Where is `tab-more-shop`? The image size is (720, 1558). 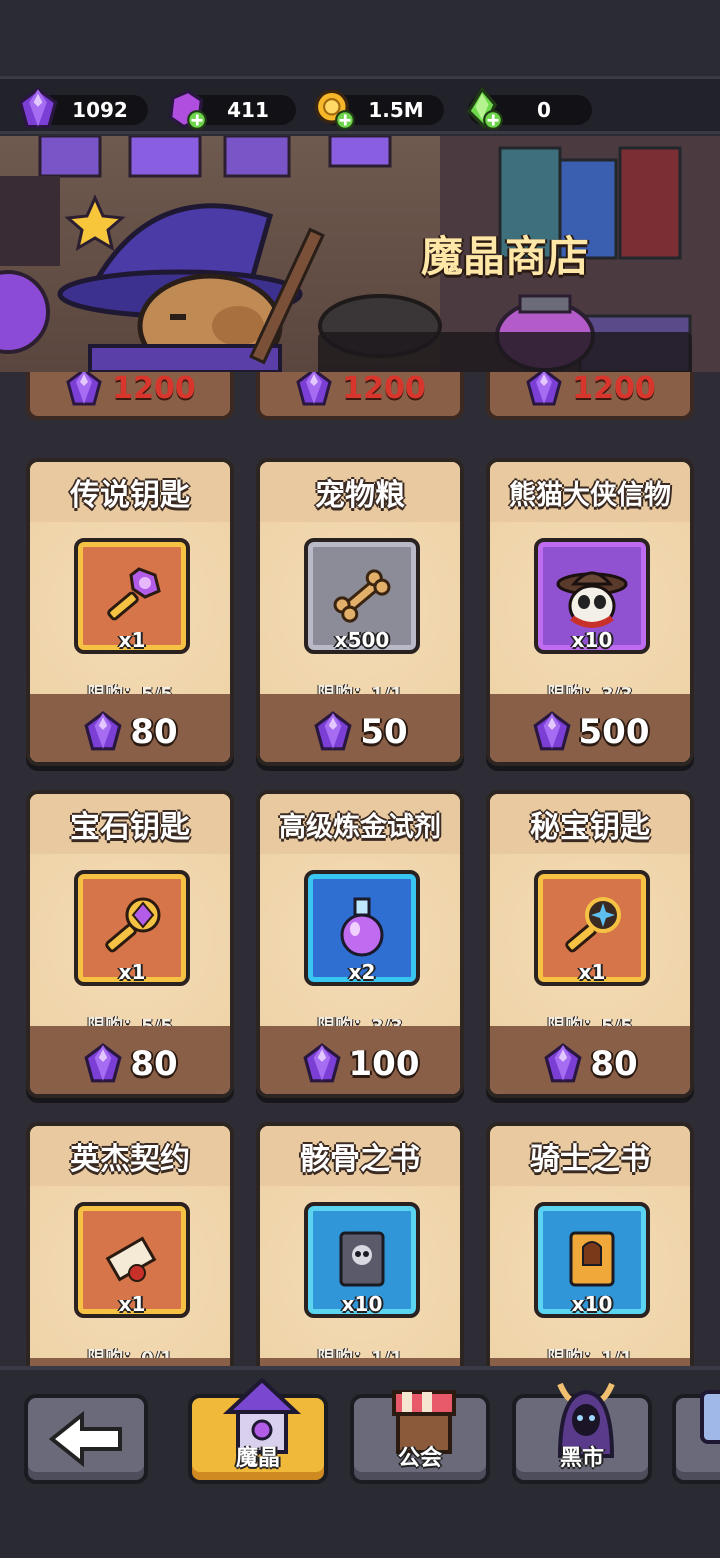 tab-more-shop is located at coordinates (696, 1437).